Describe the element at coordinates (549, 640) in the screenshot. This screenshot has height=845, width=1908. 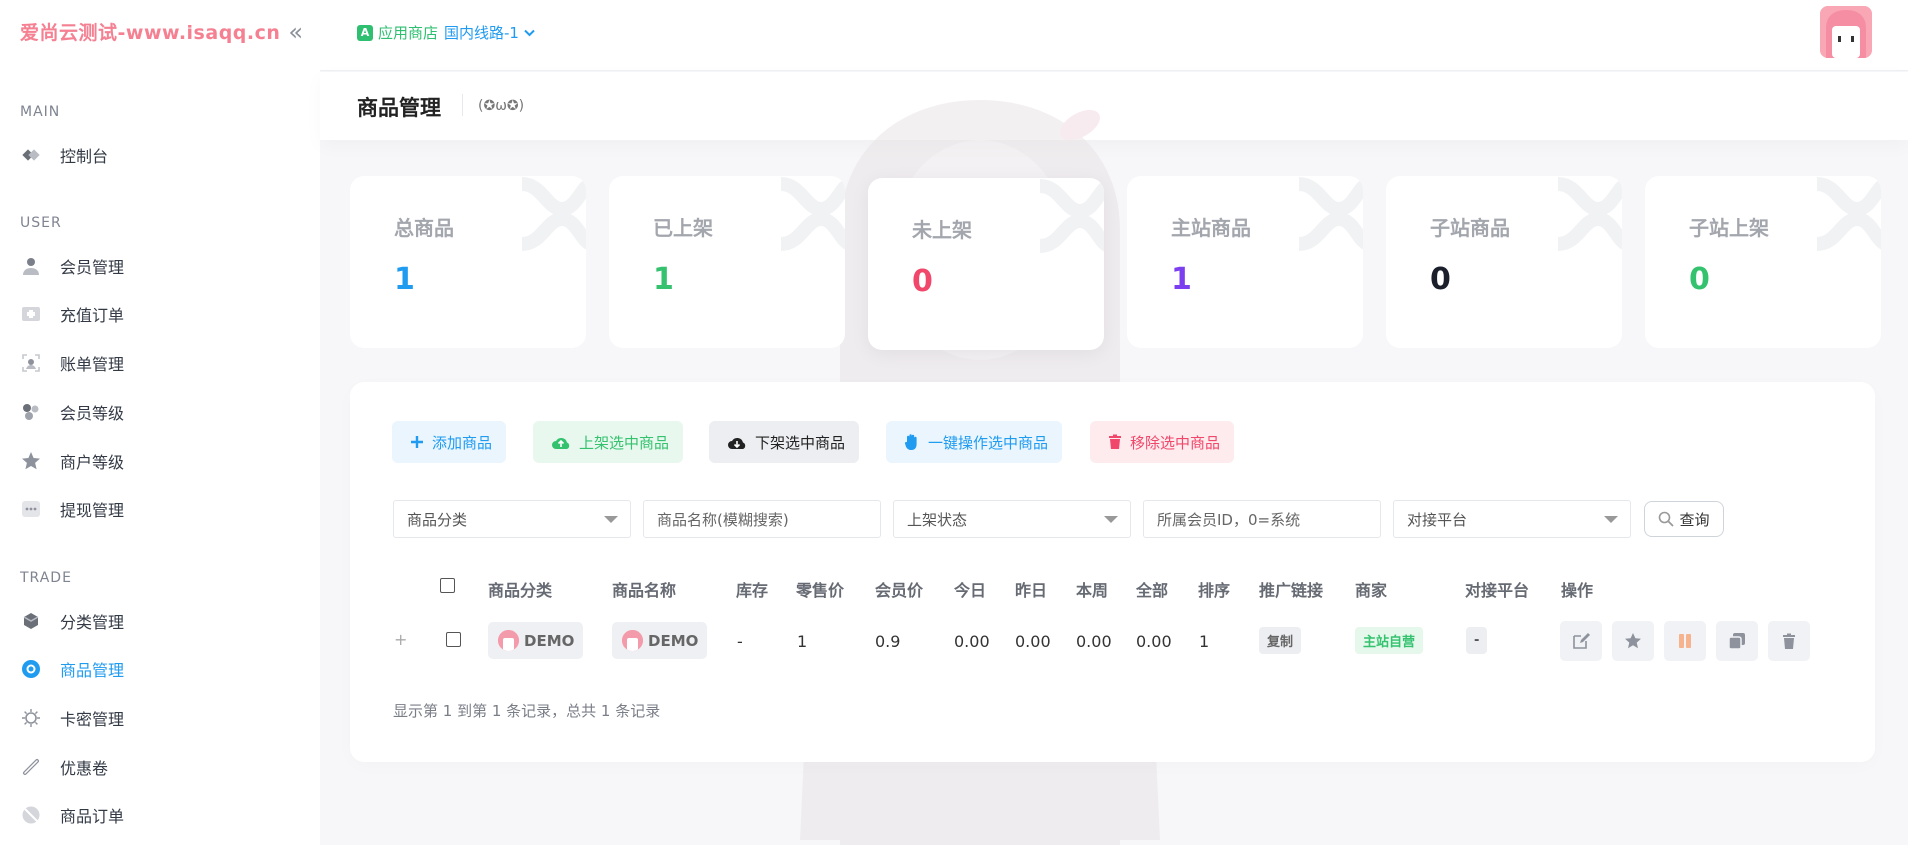
I see `category-tag-label: DEMO` at that location.